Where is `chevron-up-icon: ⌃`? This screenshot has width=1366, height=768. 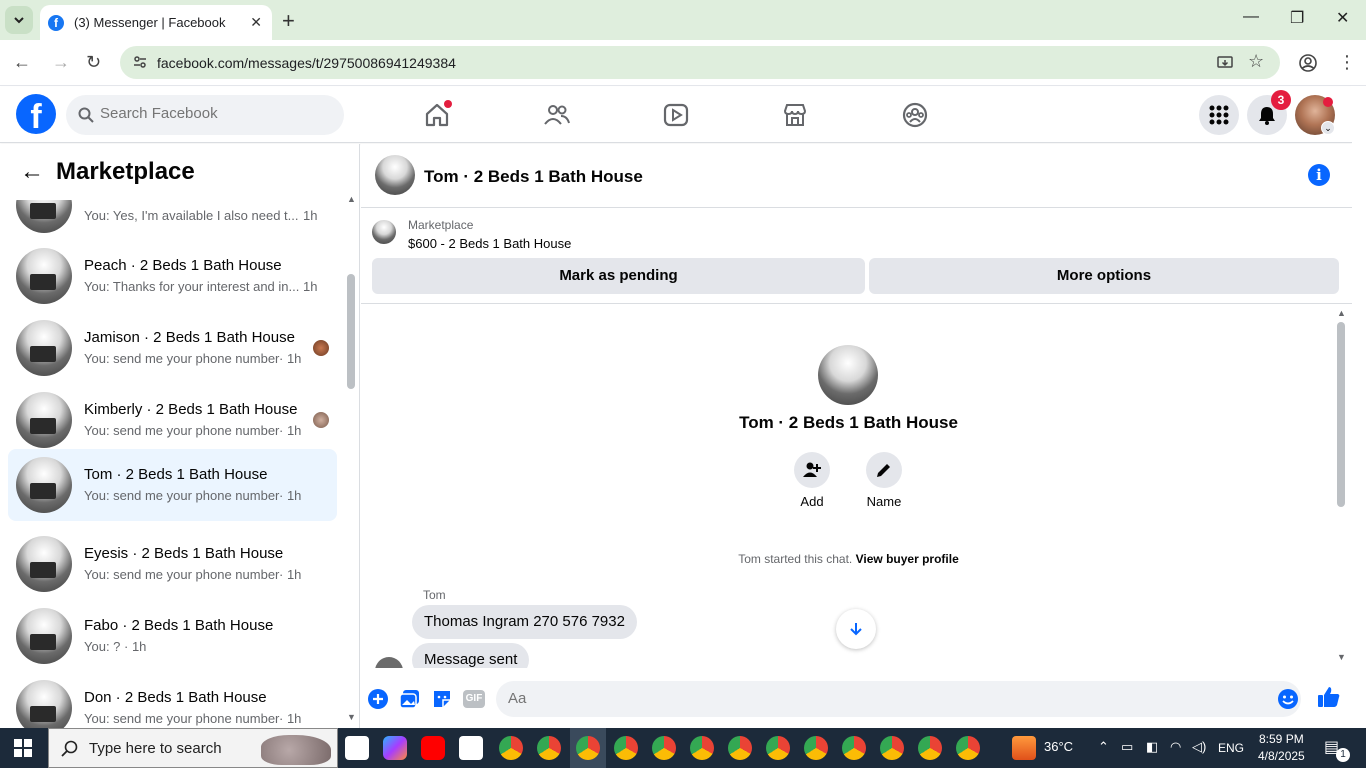 chevron-up-icon: ⌃ is located at coordinates (1103, 747).